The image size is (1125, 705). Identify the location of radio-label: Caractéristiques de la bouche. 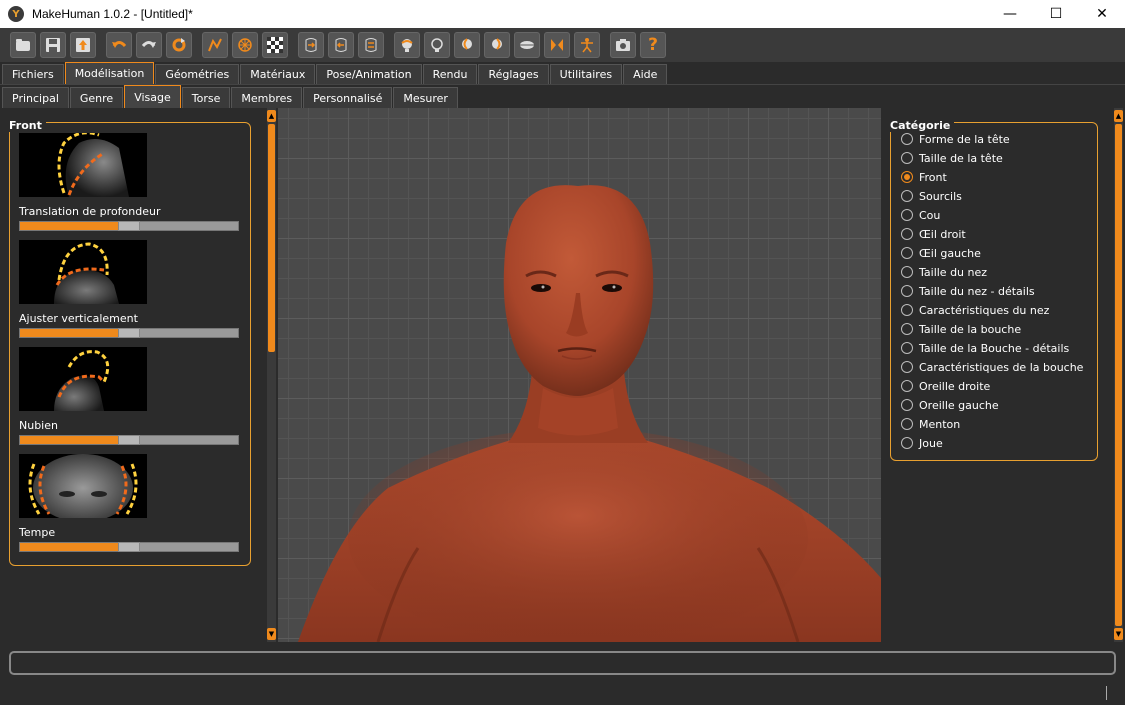
(1001, 367).